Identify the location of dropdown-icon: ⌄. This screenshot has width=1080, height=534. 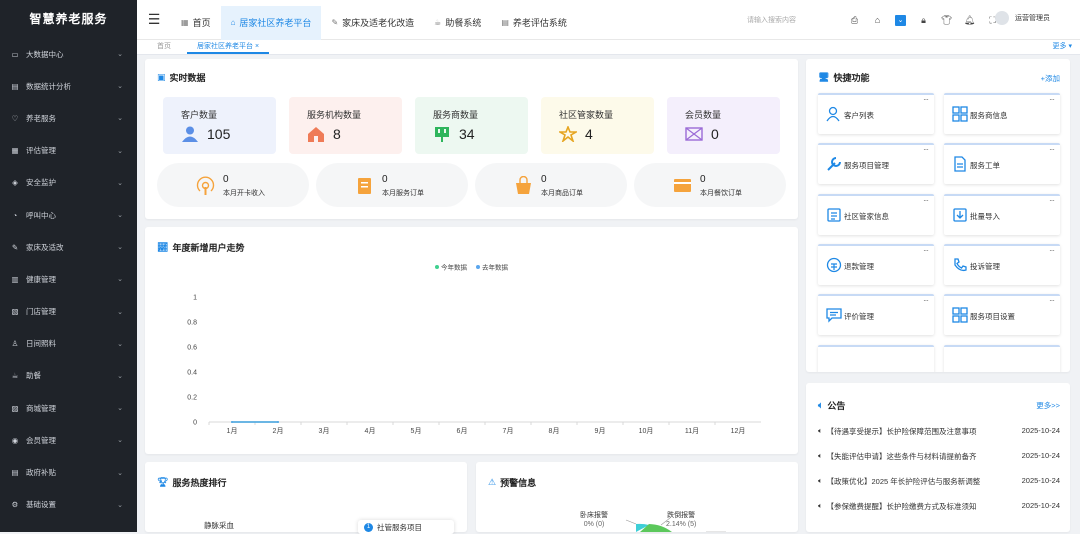
(900, 20).